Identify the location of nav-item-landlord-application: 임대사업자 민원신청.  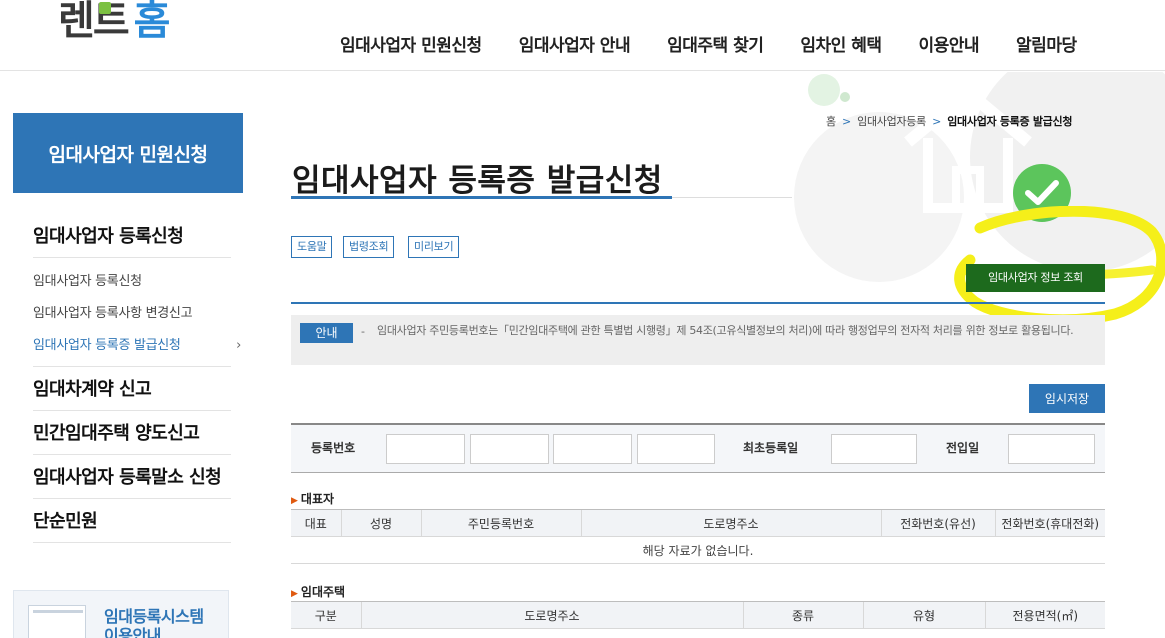
(411, 43).